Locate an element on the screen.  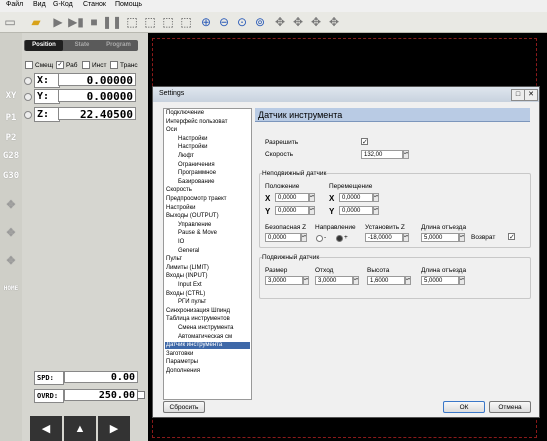
tree-item: Управление is located at coordinates (194, 225).